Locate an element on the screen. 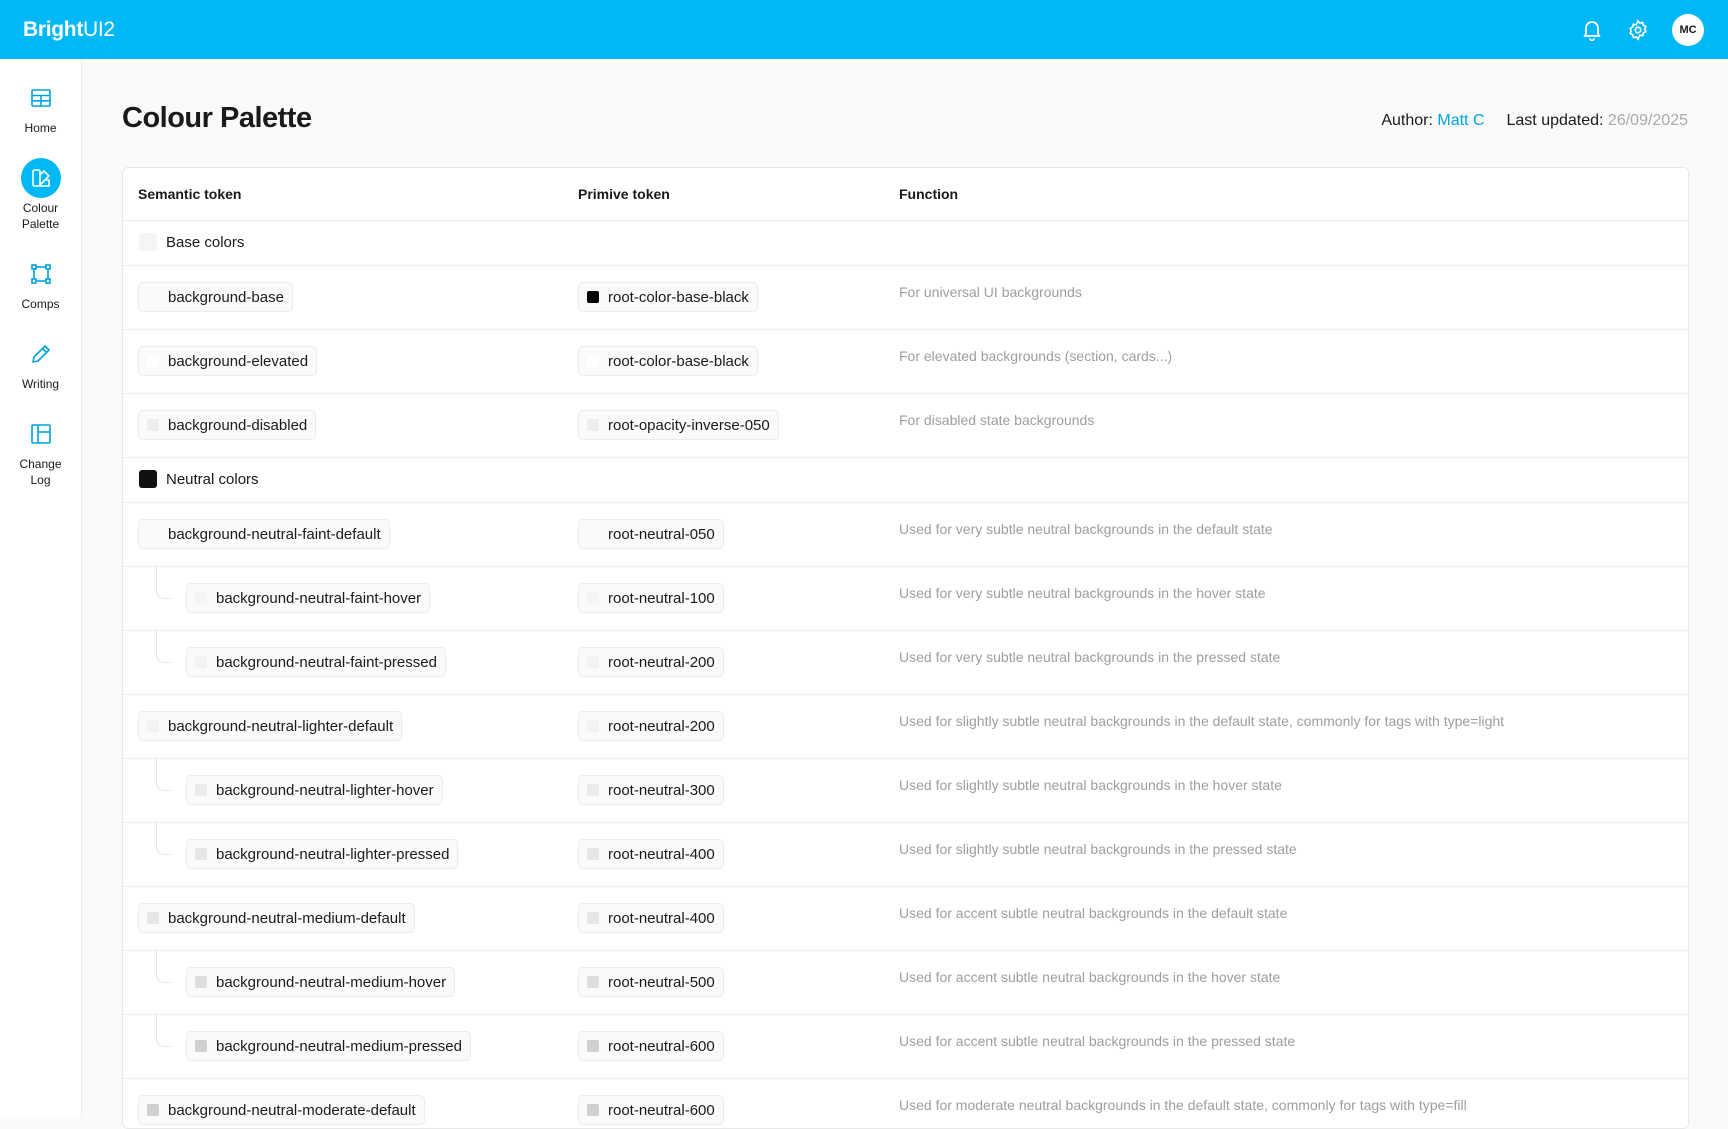 The image size is (1728, 1129). group-label: Neutral colors is located at coordinates (199, 479).